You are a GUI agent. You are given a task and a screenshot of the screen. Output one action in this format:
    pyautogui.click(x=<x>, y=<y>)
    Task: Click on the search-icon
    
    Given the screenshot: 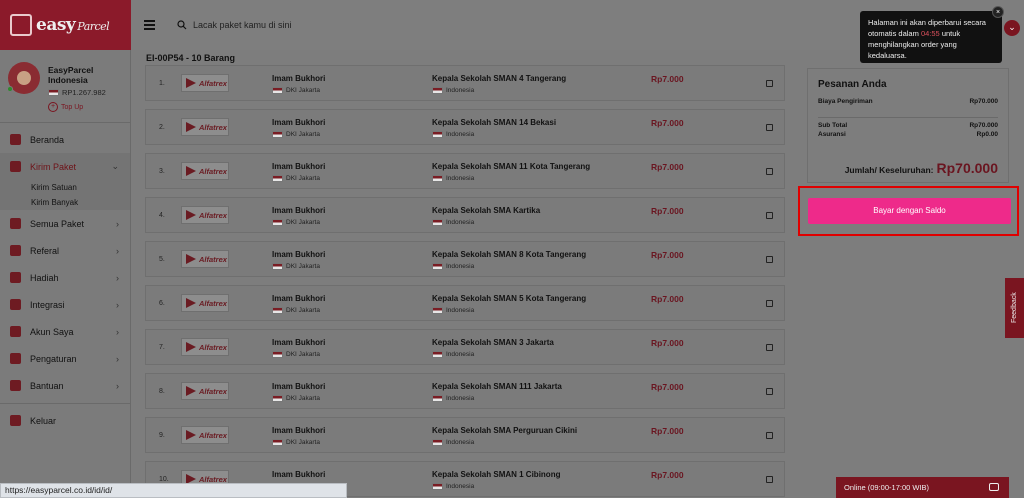 What is the action you would take?
    pyautogui.click(x=182, y=25)
    